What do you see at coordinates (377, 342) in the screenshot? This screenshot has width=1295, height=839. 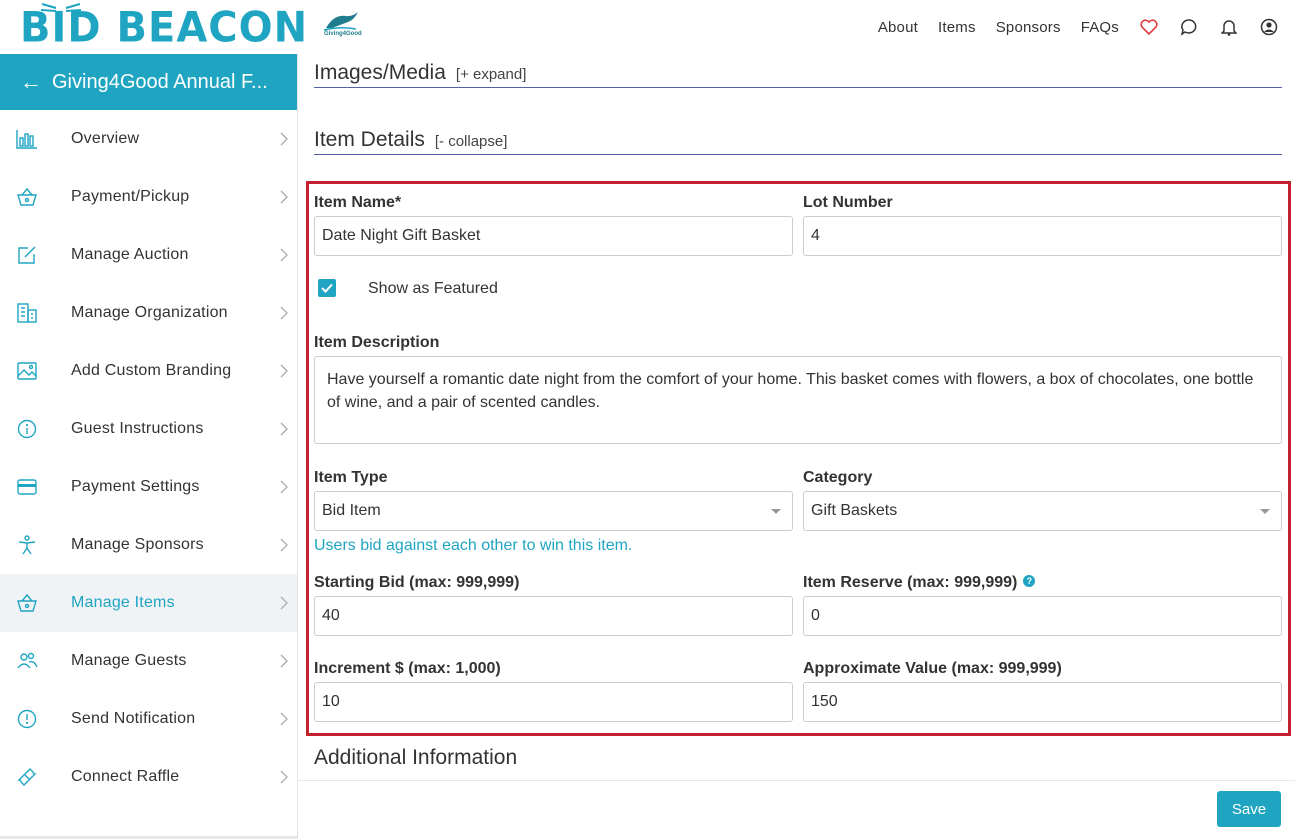 I see `item-description-label: Item Description` at bounding box center [377, 342].